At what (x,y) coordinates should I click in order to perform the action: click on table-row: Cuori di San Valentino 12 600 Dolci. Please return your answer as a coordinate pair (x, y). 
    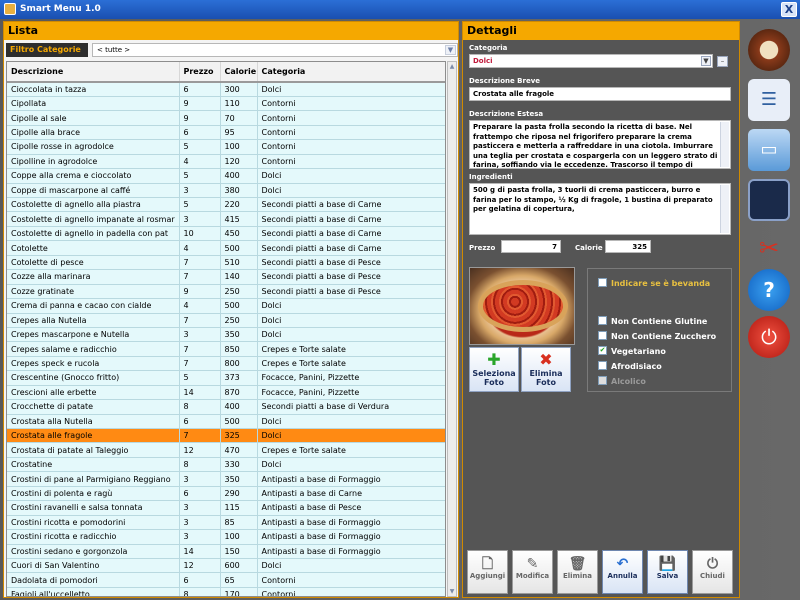
    Looking at the image, I should click on (226, 566).